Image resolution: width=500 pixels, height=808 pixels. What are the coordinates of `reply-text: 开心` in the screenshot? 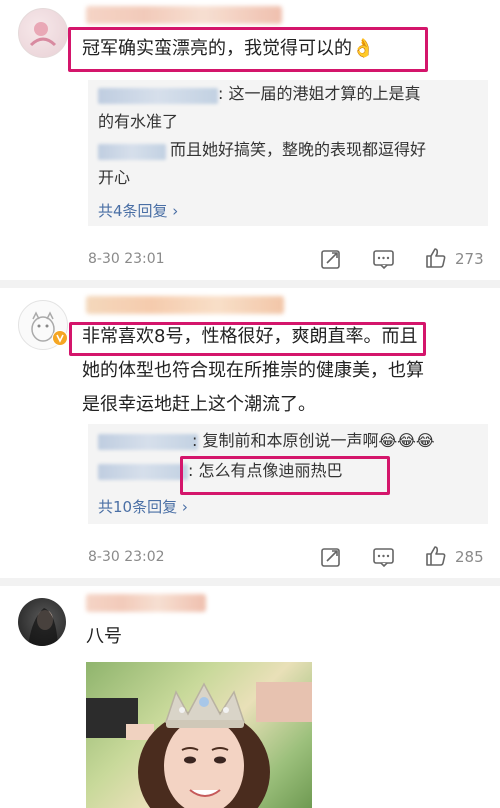 It's located at (114, 177).